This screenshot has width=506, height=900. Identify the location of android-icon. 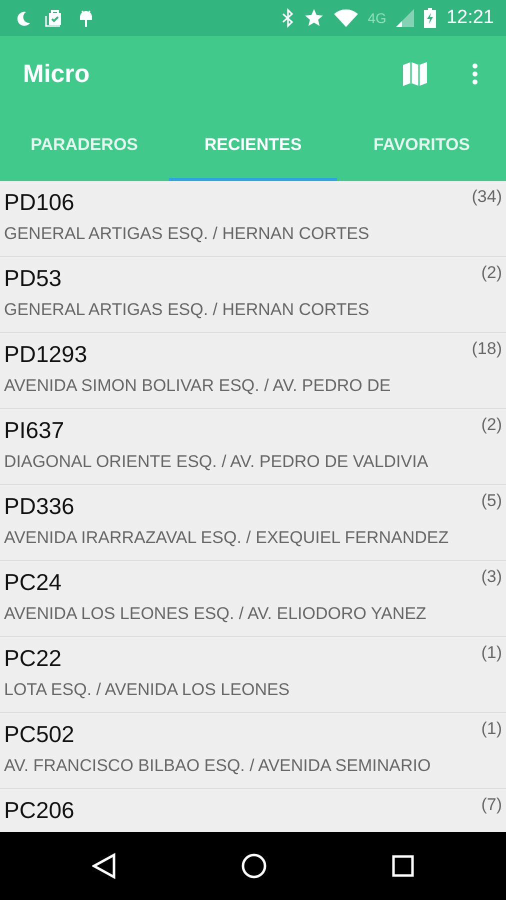
(86, 18).